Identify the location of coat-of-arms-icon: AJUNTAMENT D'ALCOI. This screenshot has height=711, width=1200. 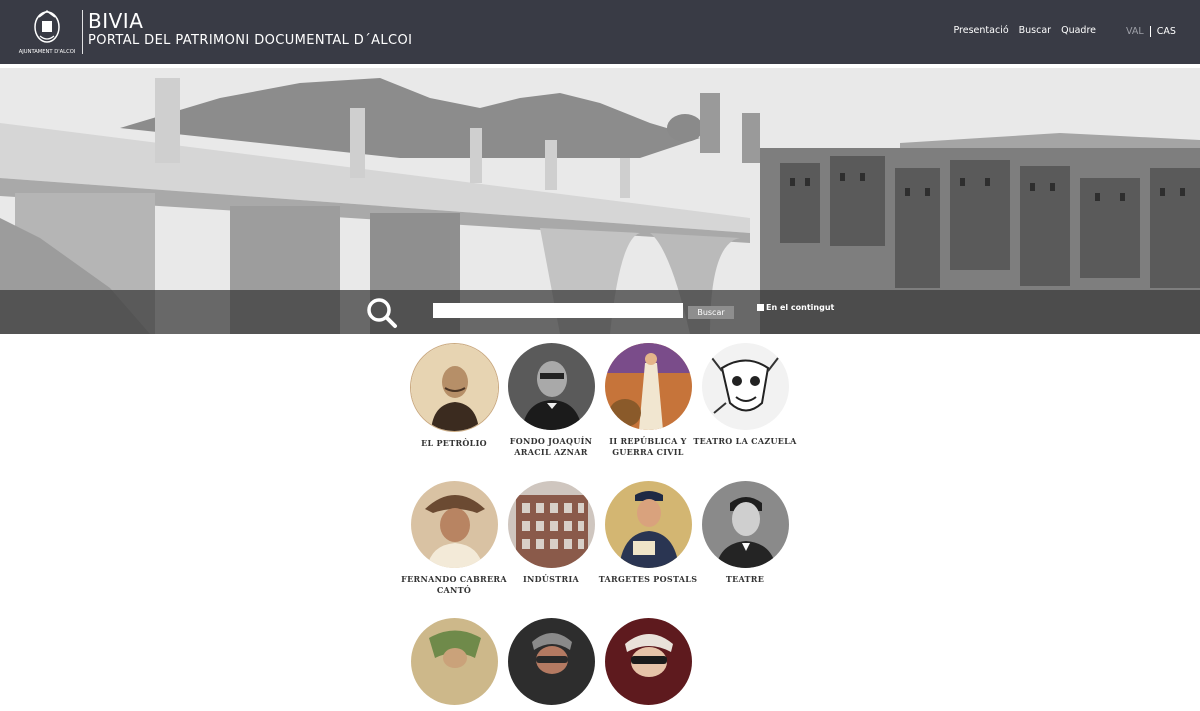
(47, 32).